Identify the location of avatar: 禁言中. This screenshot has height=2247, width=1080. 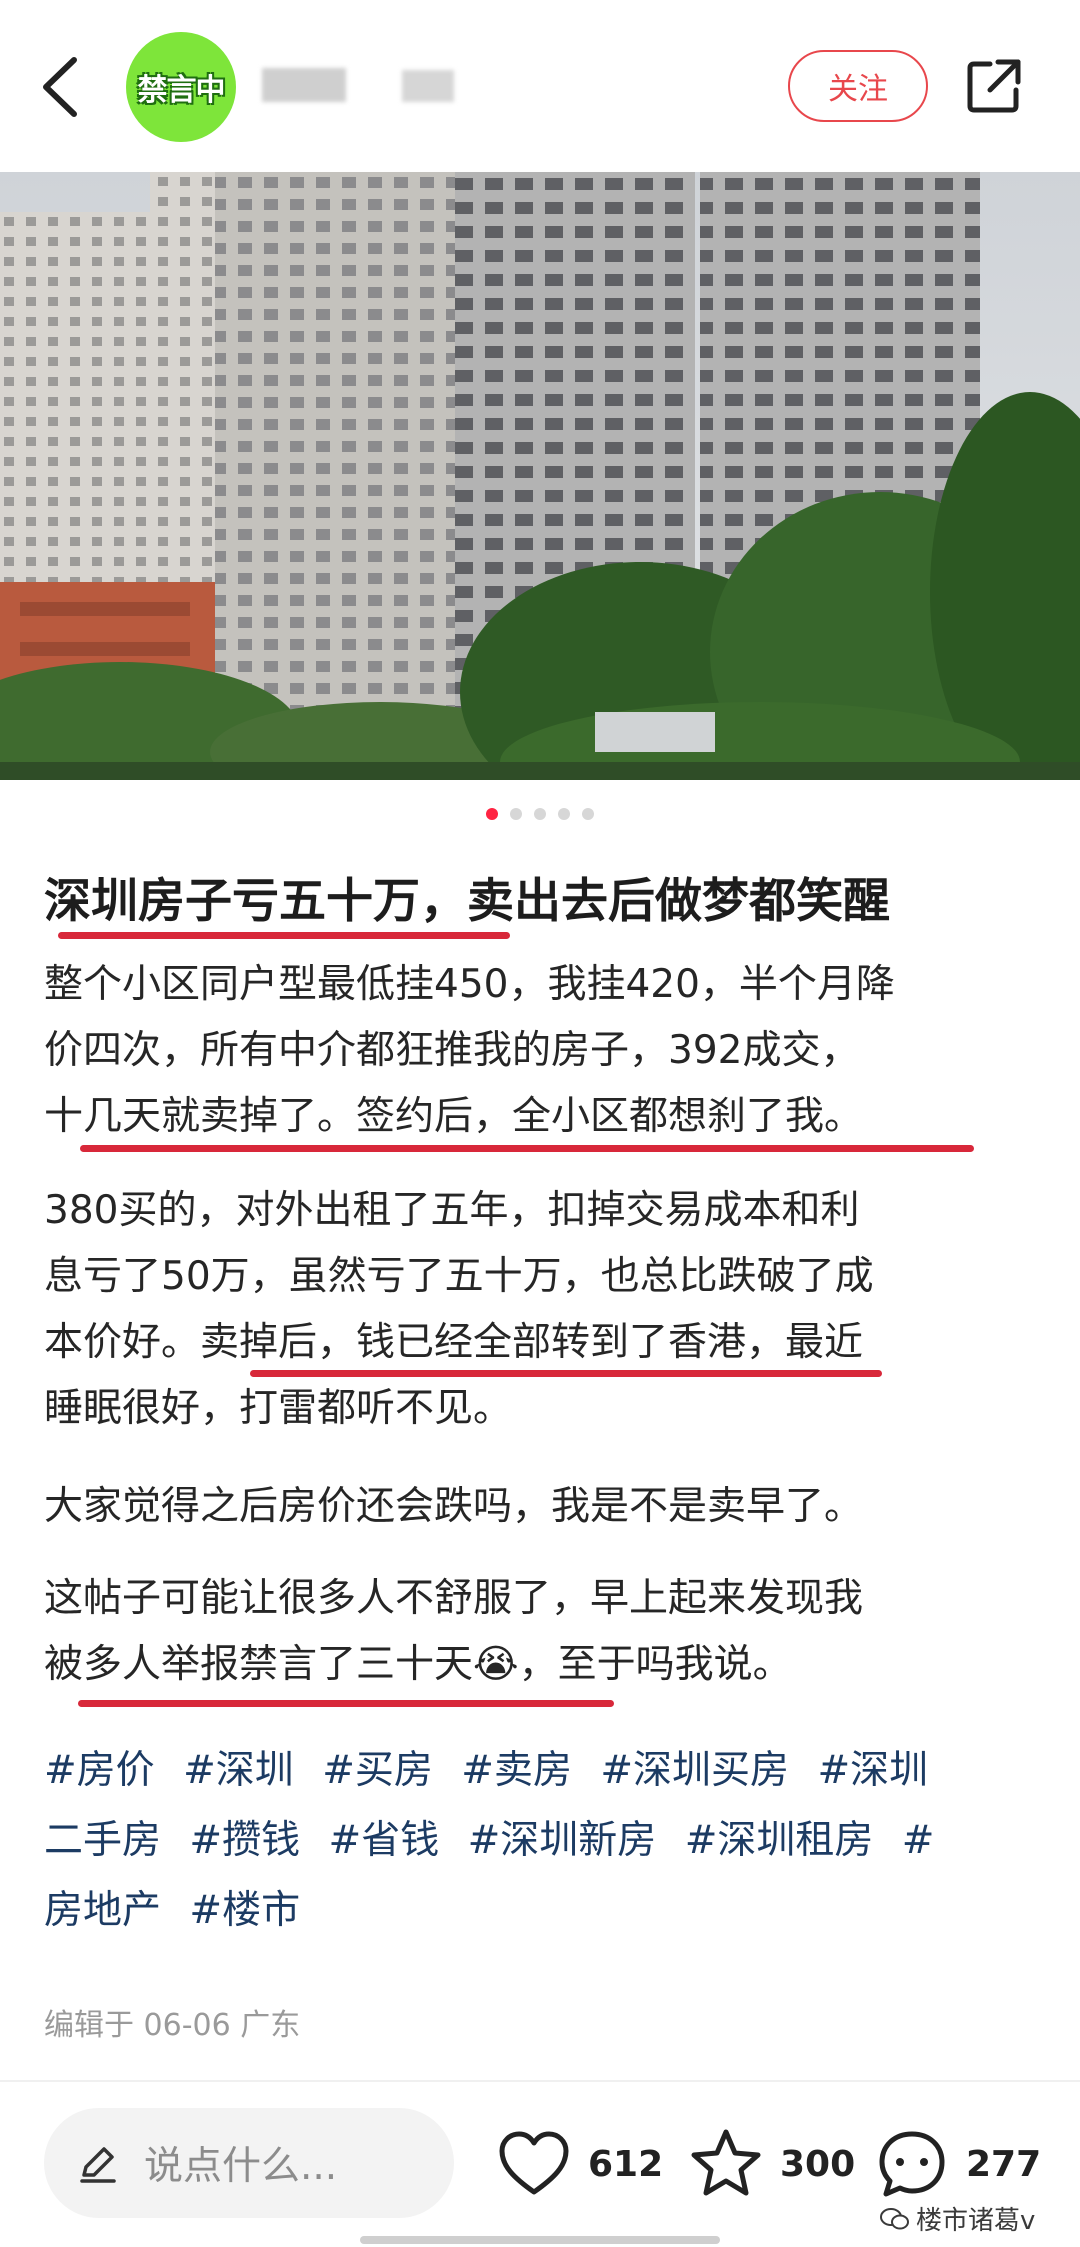
(181, 87).